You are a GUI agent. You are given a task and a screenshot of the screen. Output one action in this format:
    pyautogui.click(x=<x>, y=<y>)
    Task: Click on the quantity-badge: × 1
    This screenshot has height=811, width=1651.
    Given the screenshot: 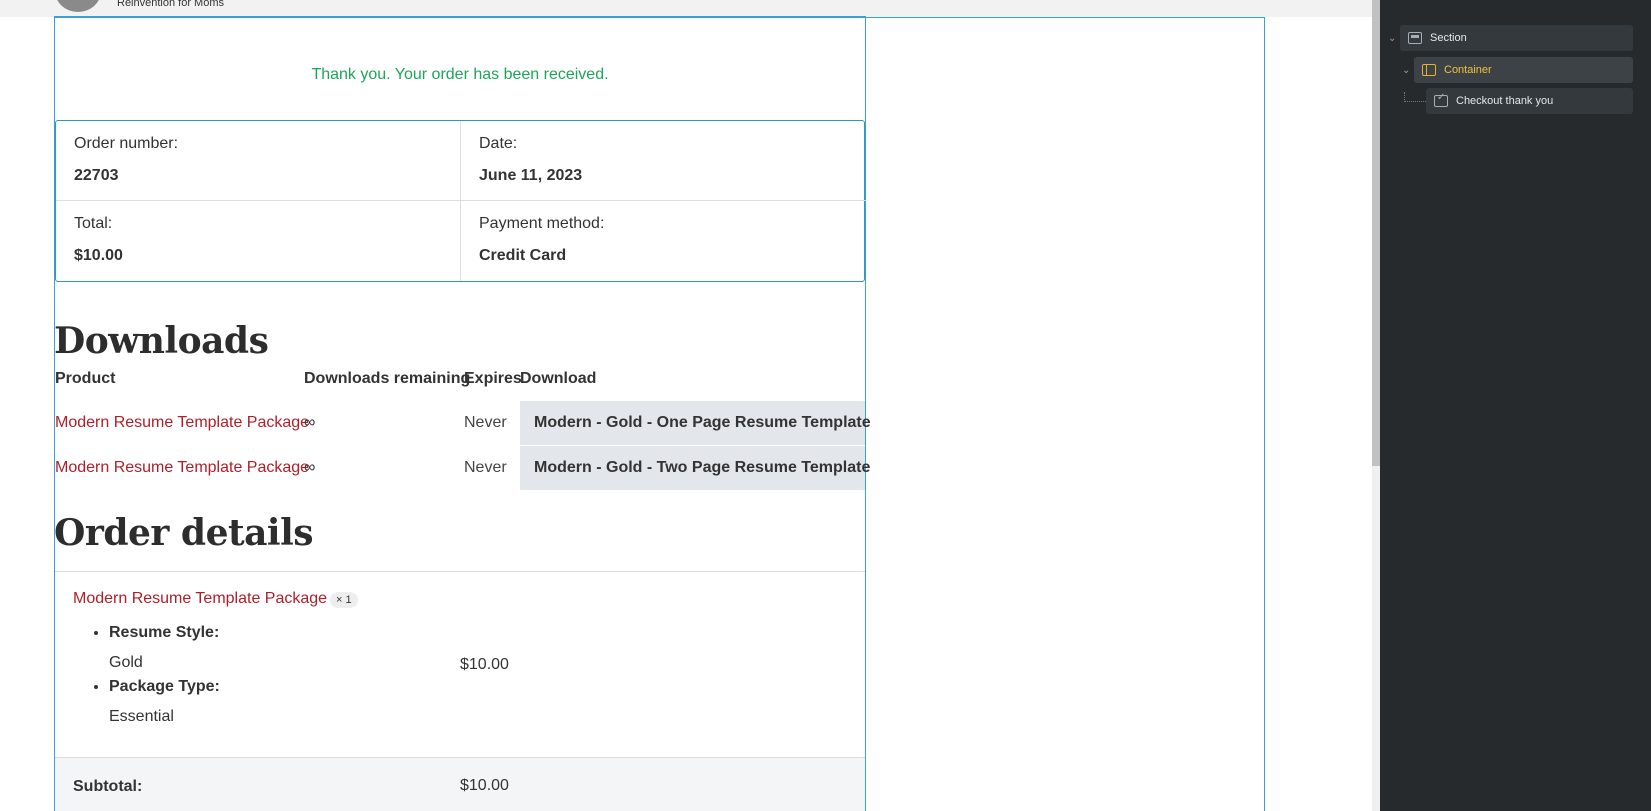 What is the action you would take?
    pyautogui.click(x=344, y=600)
    